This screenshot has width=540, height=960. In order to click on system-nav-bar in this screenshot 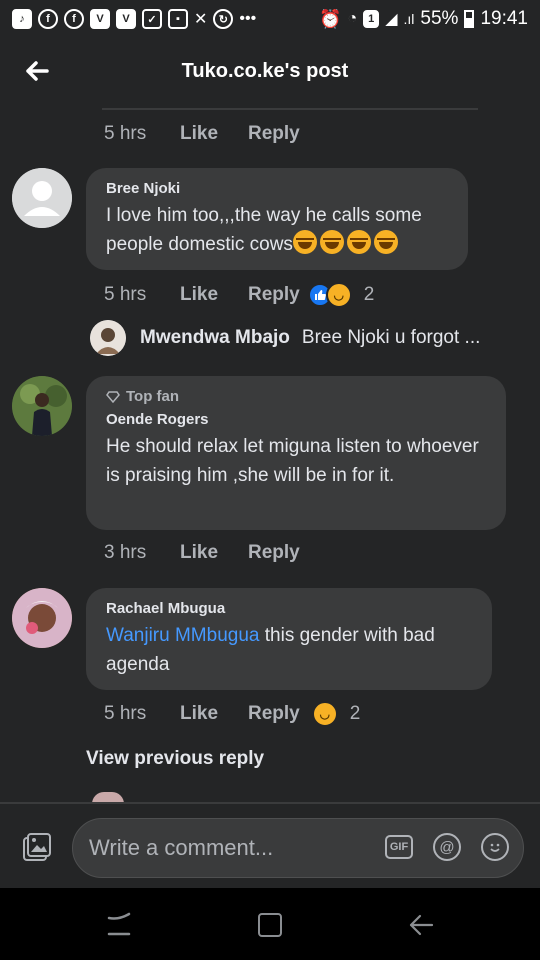, I will do `click(270, 924)`.